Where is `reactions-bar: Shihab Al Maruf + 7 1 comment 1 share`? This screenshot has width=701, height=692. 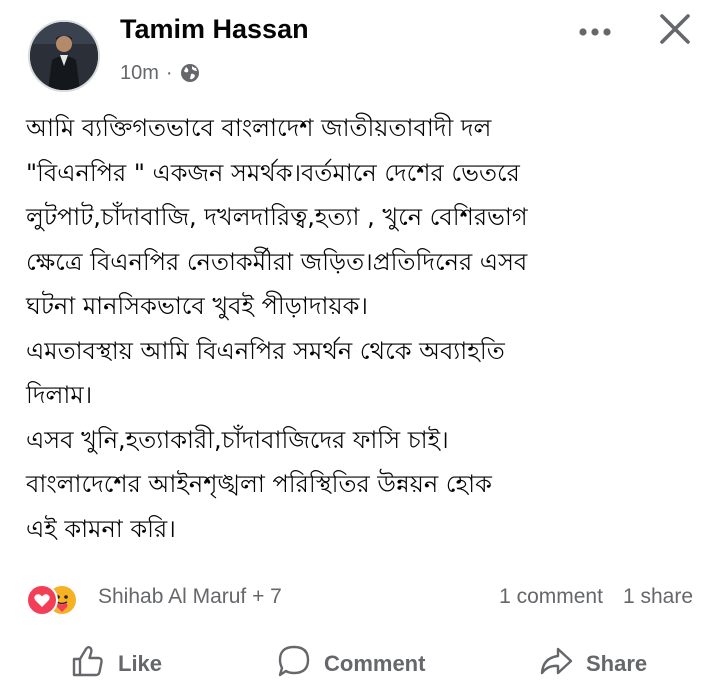
reactions-bar: Shihab Al Maruf + 7 1 comment 1 share is located at coordinates (350, 598).